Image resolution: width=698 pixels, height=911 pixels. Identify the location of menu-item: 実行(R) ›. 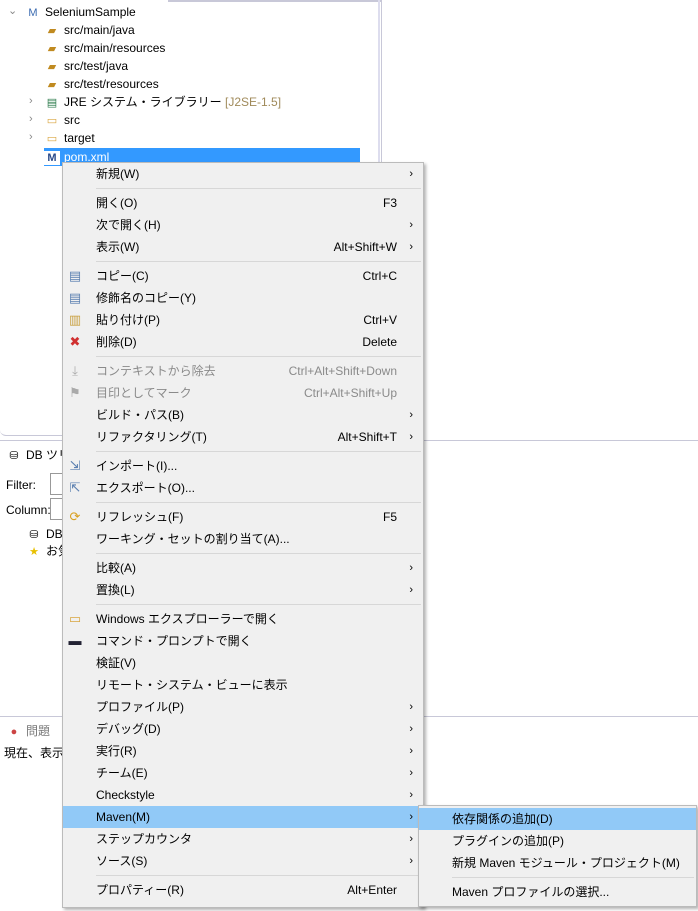
(243, 751).